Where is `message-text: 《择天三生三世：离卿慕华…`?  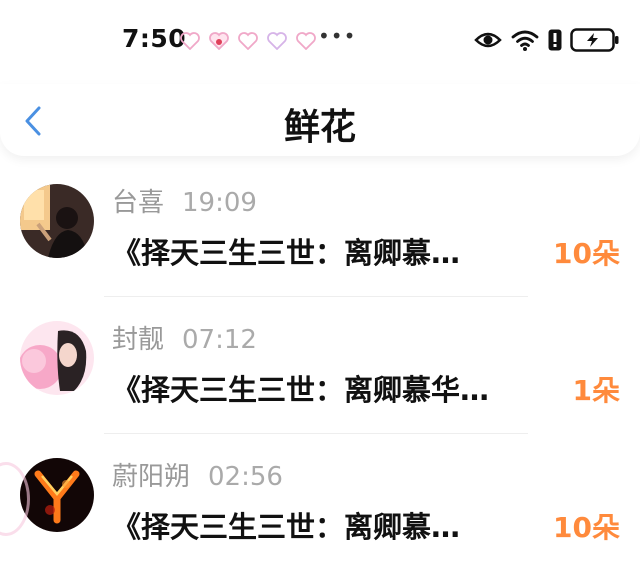 message-text: 《择天三生三世：离卿慕华… is located at coordinates (301, 390).